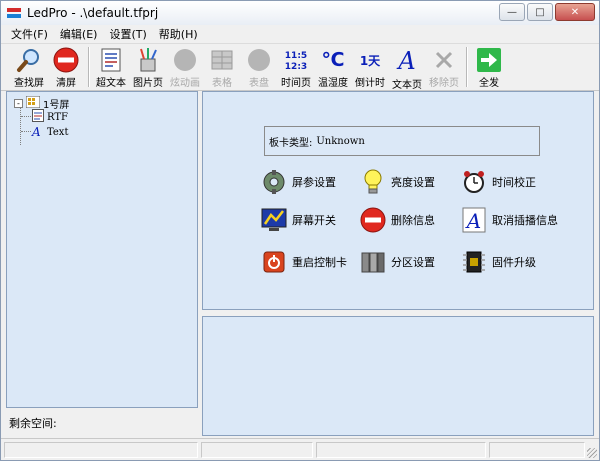 The width and height of the screenshot is (600, 461). Describe the element at coordinates (397, 262) in the screenshot. I see `zone-settings-button: 分区设置` at that location.